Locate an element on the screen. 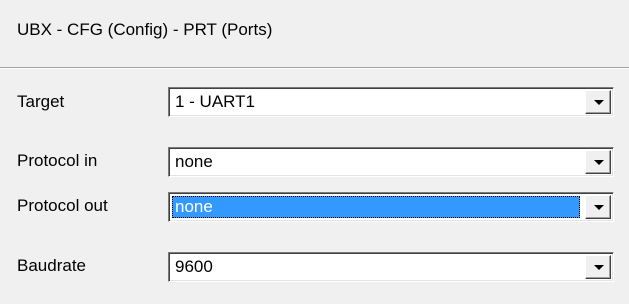 This screenshot has width=629, height=304. protocol-out-dropdown-button is located at coordinates (598, 207).